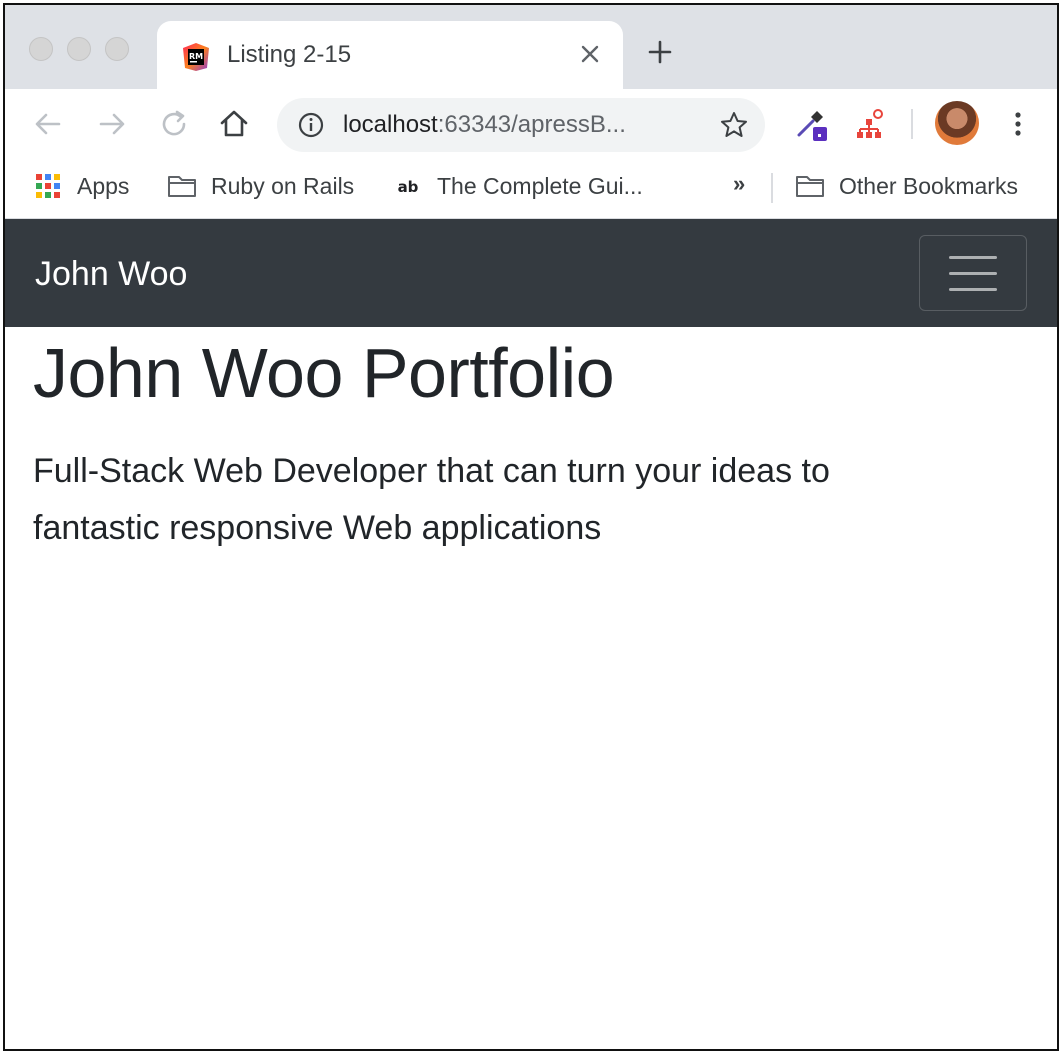 This screenshot has width=1063, height=1055. I want to click on eyedropper-extension-icon, so click(812, 124).